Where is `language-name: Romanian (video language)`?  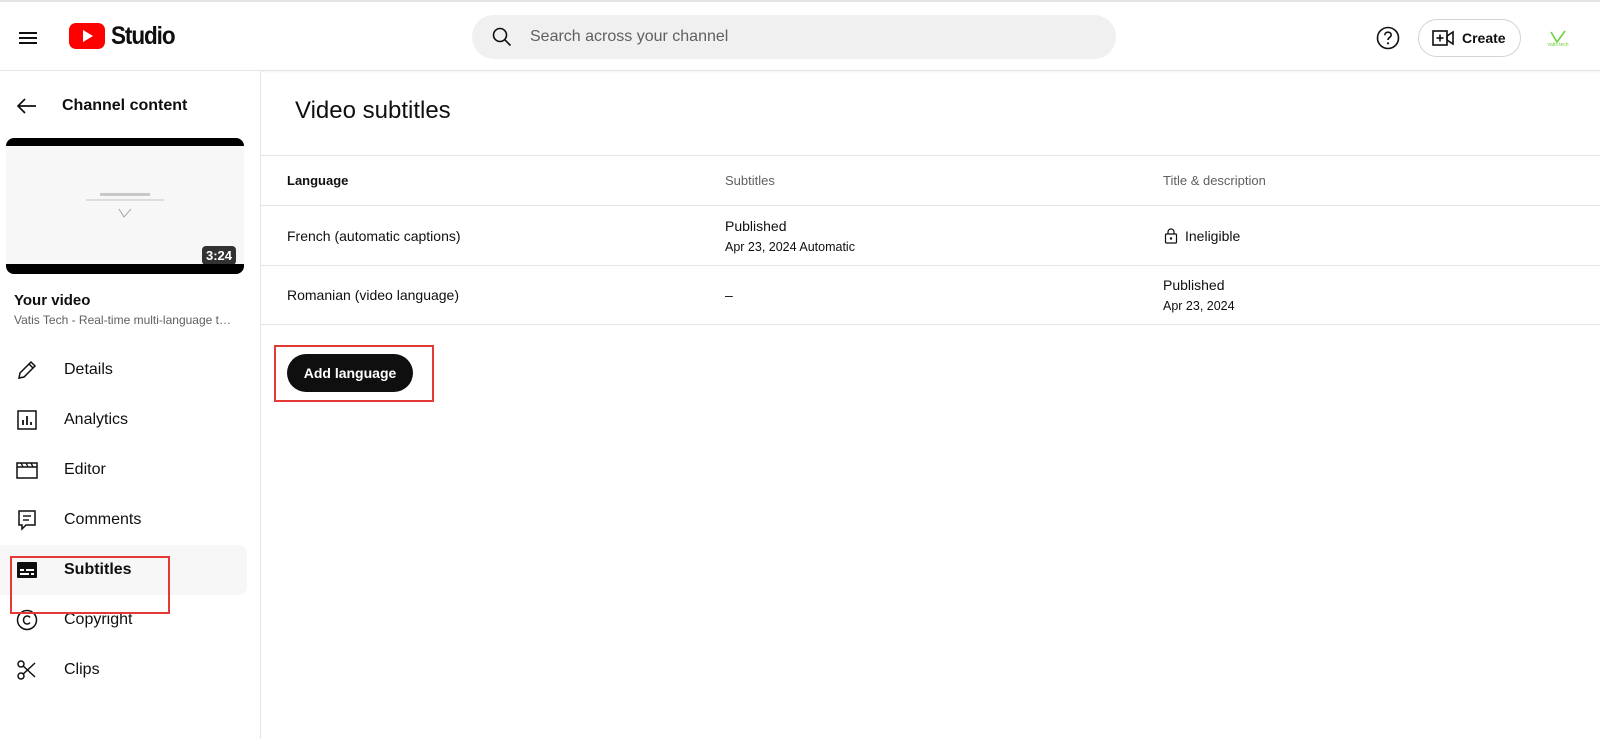 language-name: Romanian (video language) is located at coordinates (373, 295).